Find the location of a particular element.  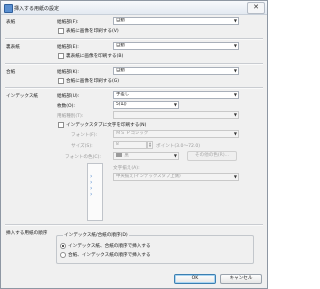

back-cover-tray-value: 自動 is located at coordinates (120, 45).